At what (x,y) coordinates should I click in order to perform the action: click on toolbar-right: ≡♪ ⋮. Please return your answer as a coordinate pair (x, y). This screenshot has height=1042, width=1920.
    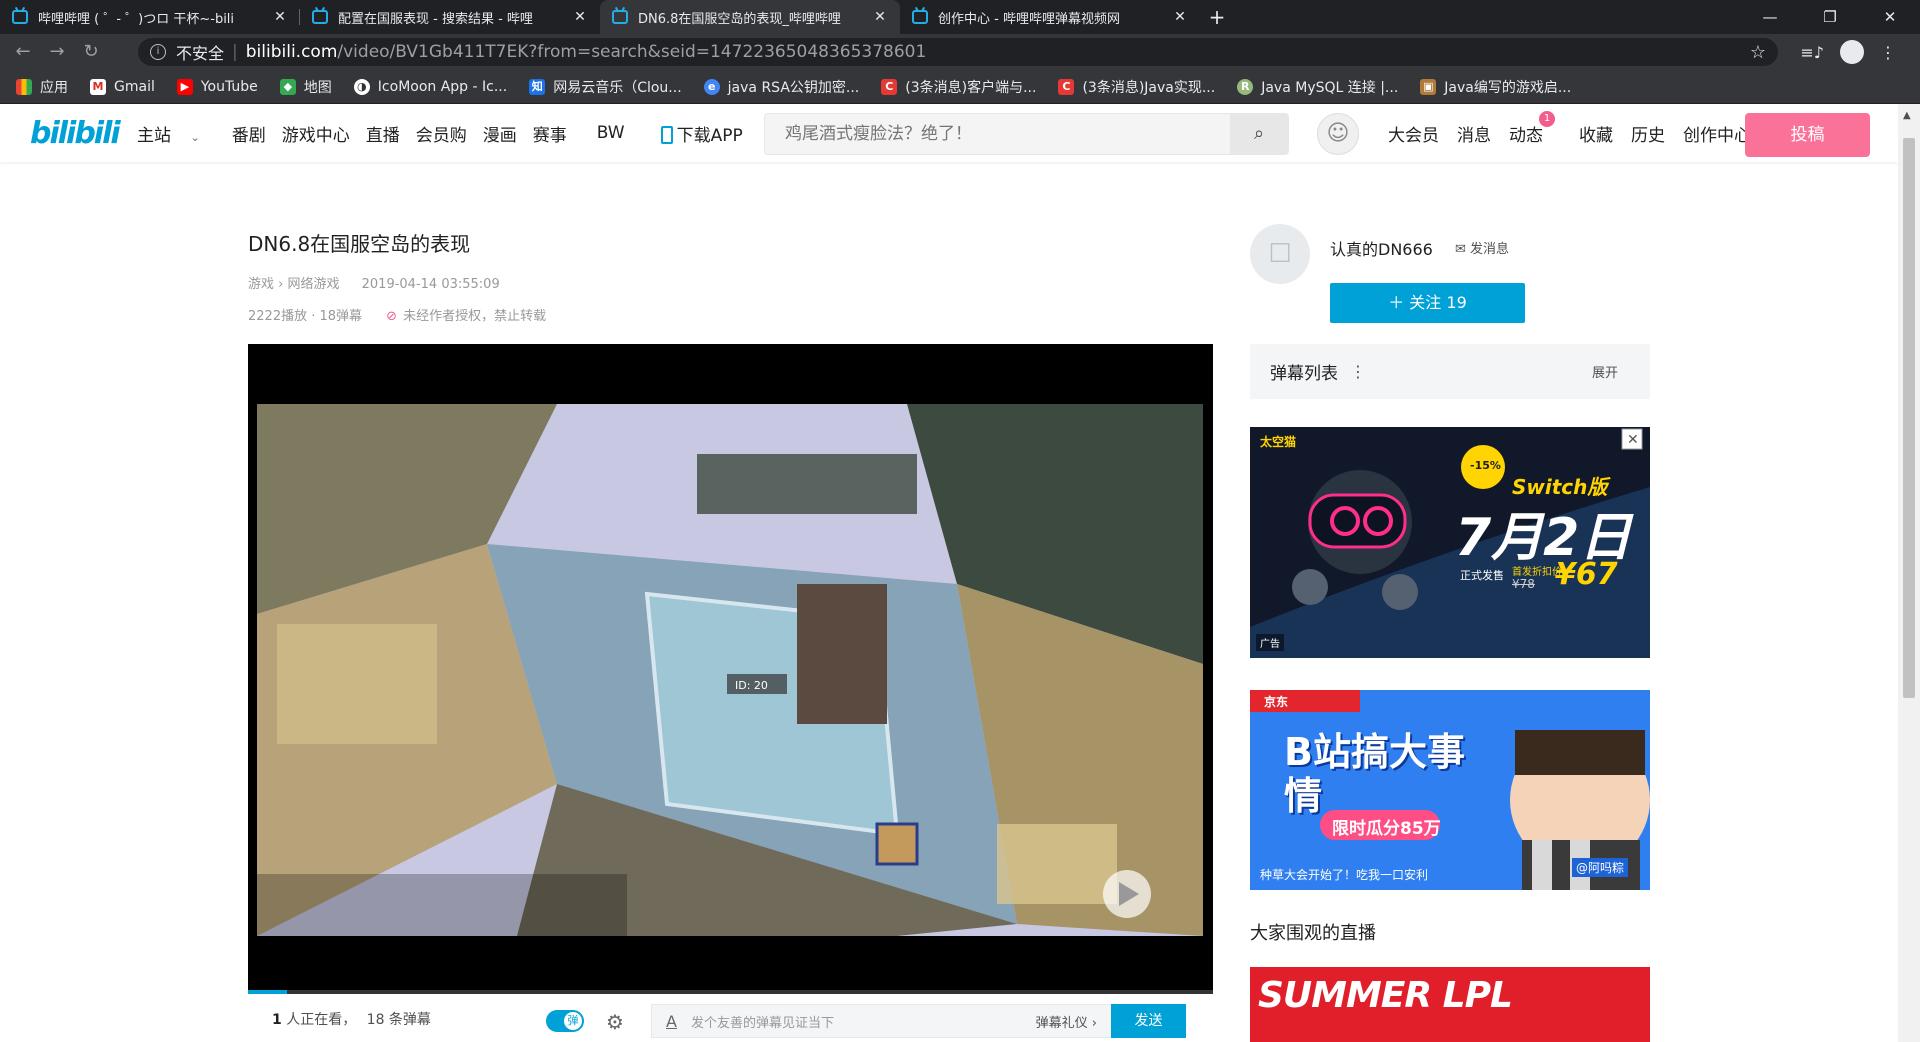
    Looking at the image, I should click on (1840, 52).